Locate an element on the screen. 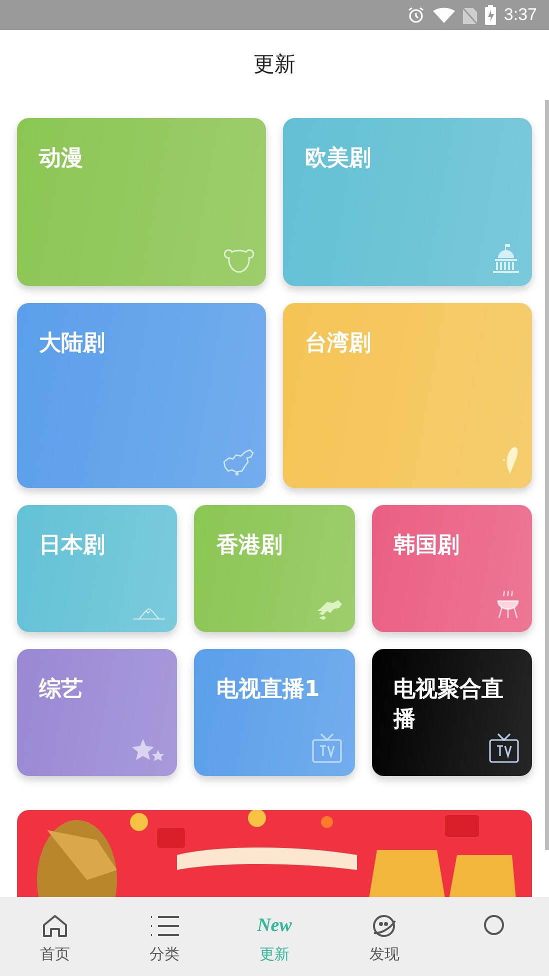 The width and height of the screenshot is (549, 976). no-sim-icon is located at coordinates (469, 15).